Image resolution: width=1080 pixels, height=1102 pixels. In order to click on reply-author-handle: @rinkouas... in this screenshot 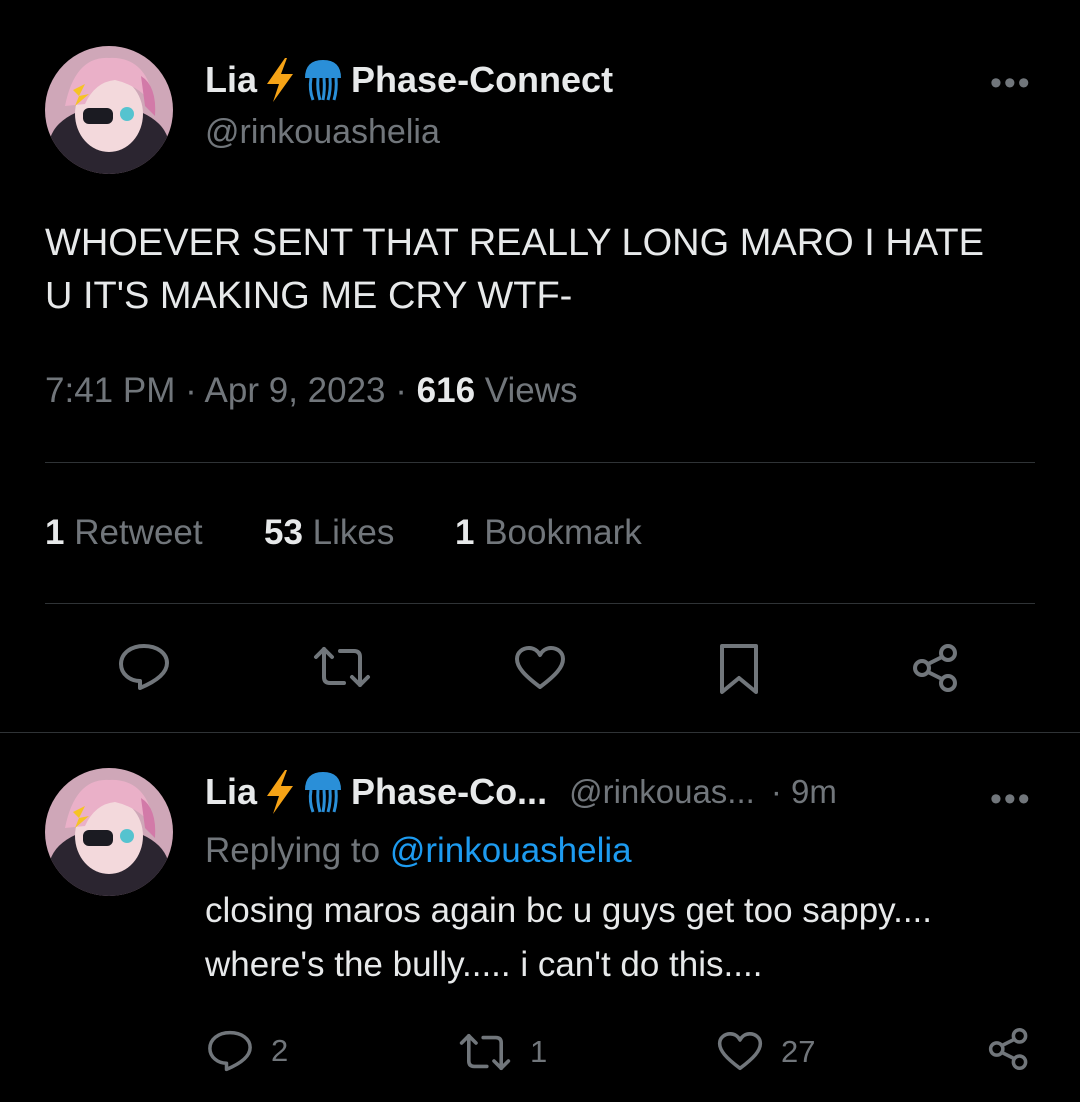, I will do `click(662, 791)`.